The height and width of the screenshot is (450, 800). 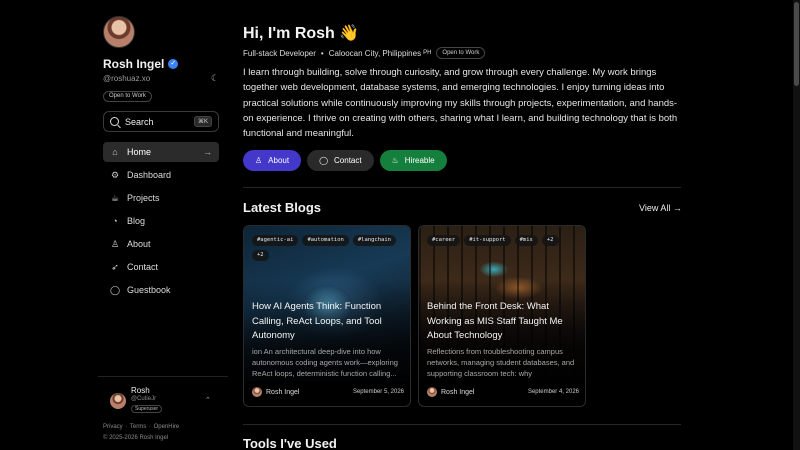 I want to click on sidebar-item-label: Dashboard, so click(x=149, y=175).